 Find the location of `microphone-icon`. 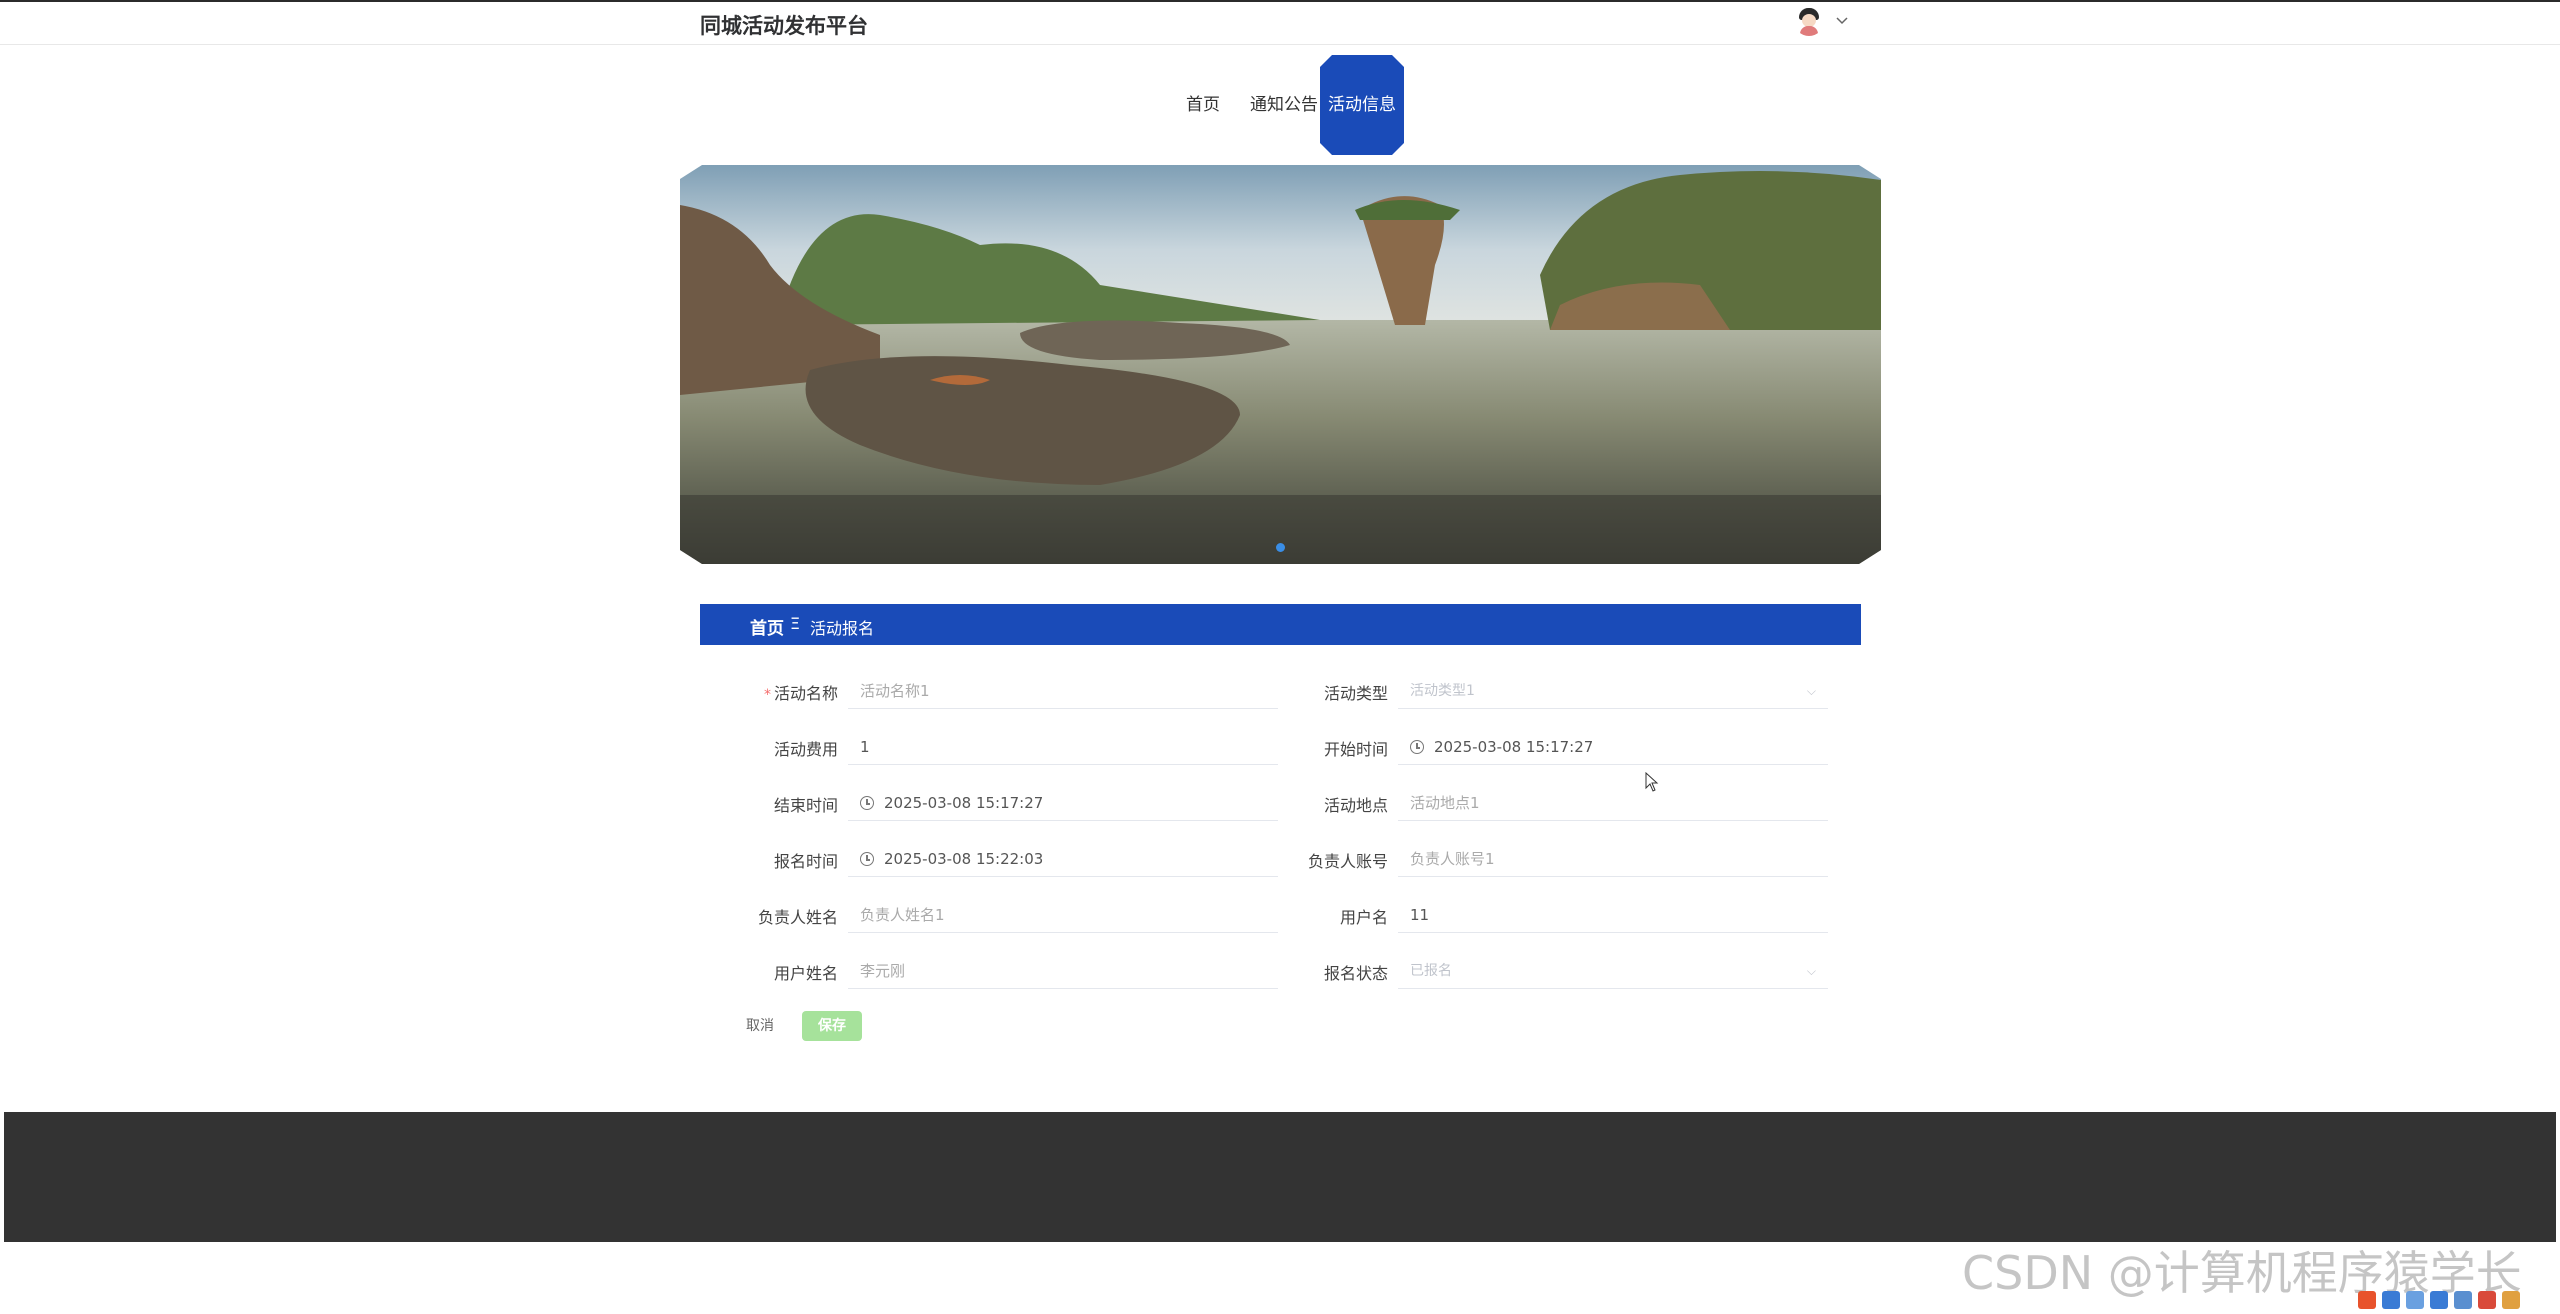

microphone-icon is located at coordinates (2439, 1300).